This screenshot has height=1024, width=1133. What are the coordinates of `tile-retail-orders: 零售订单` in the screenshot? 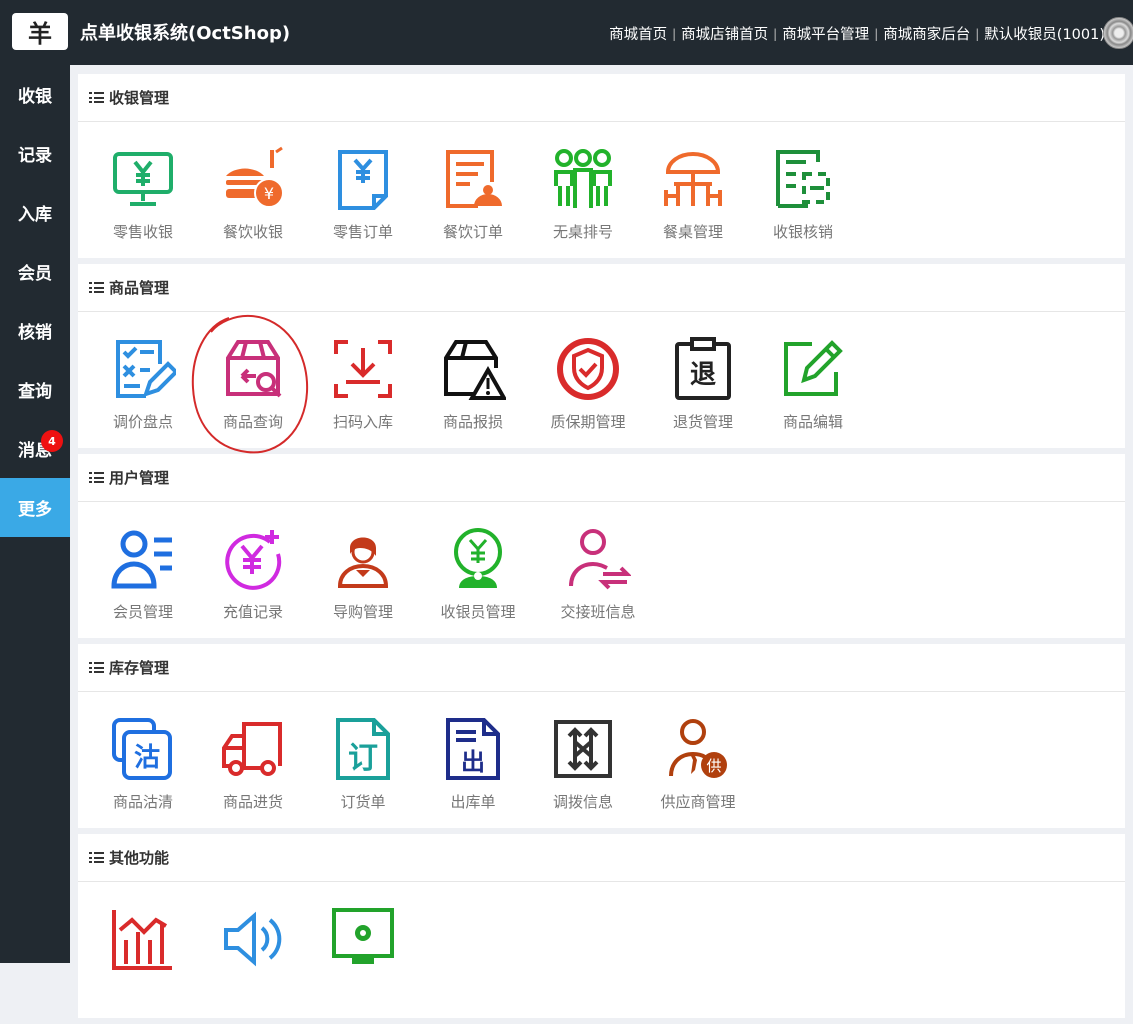 It's located at (363, 190).